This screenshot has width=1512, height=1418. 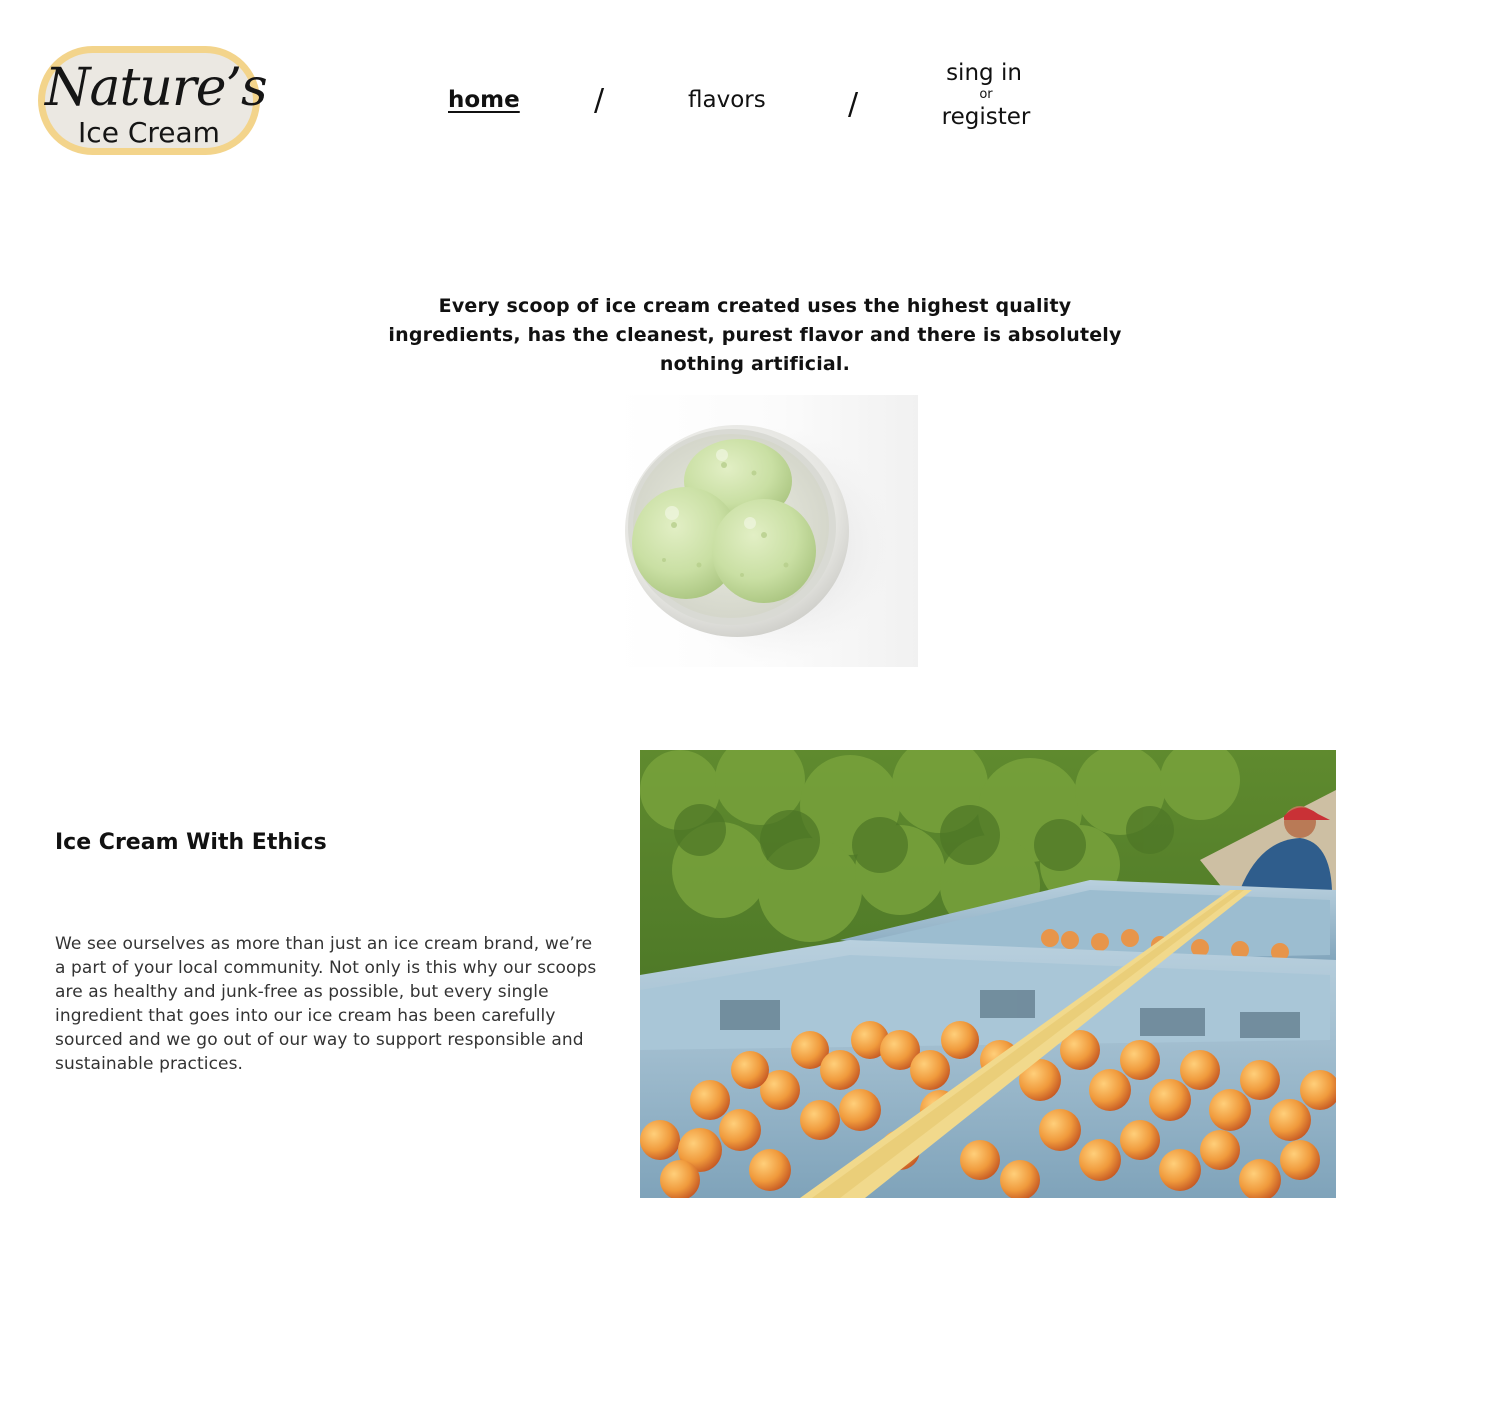 I want to click on auth-links: sing in or register, so click(x=986, y=95).